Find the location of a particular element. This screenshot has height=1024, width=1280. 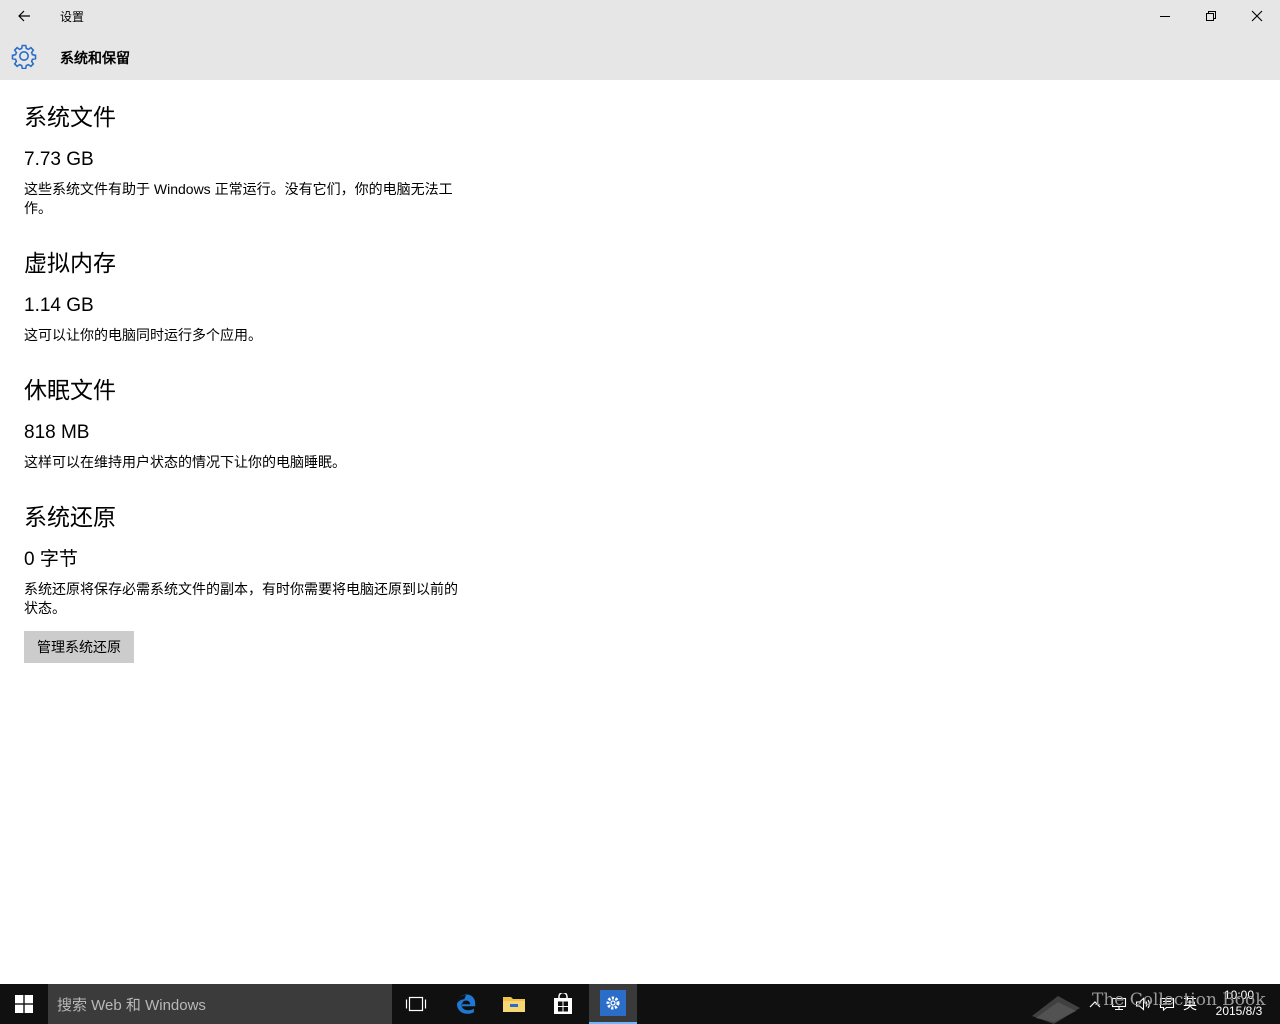

close-button is located at coordinates (1257, 16).